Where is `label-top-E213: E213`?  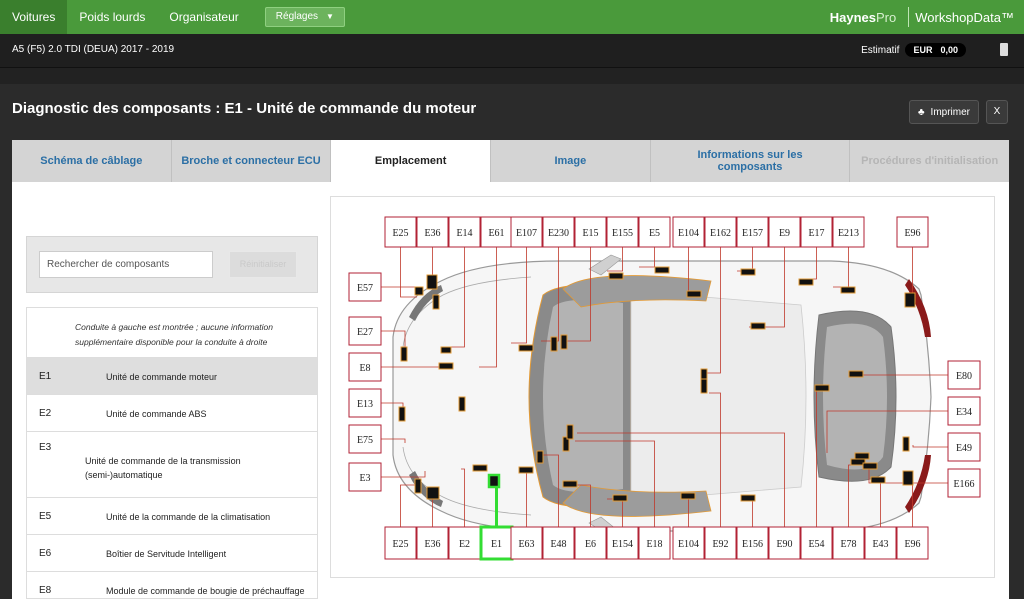
label-top-E213: E213 is located at coordinates (848, 232).